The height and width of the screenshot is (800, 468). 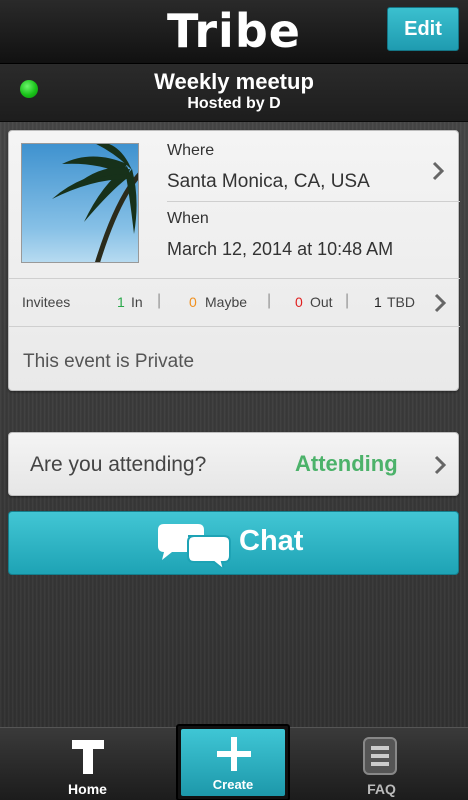 I want to click on location-chevron-icon, so click(x=438, y=173).